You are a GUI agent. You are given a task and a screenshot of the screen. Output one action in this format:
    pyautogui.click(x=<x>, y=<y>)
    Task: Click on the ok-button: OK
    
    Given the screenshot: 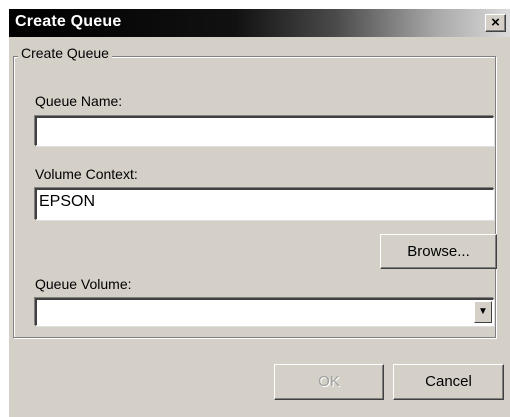 What is the action you would take?
    pyautogui.click(x=329, y=382)
    